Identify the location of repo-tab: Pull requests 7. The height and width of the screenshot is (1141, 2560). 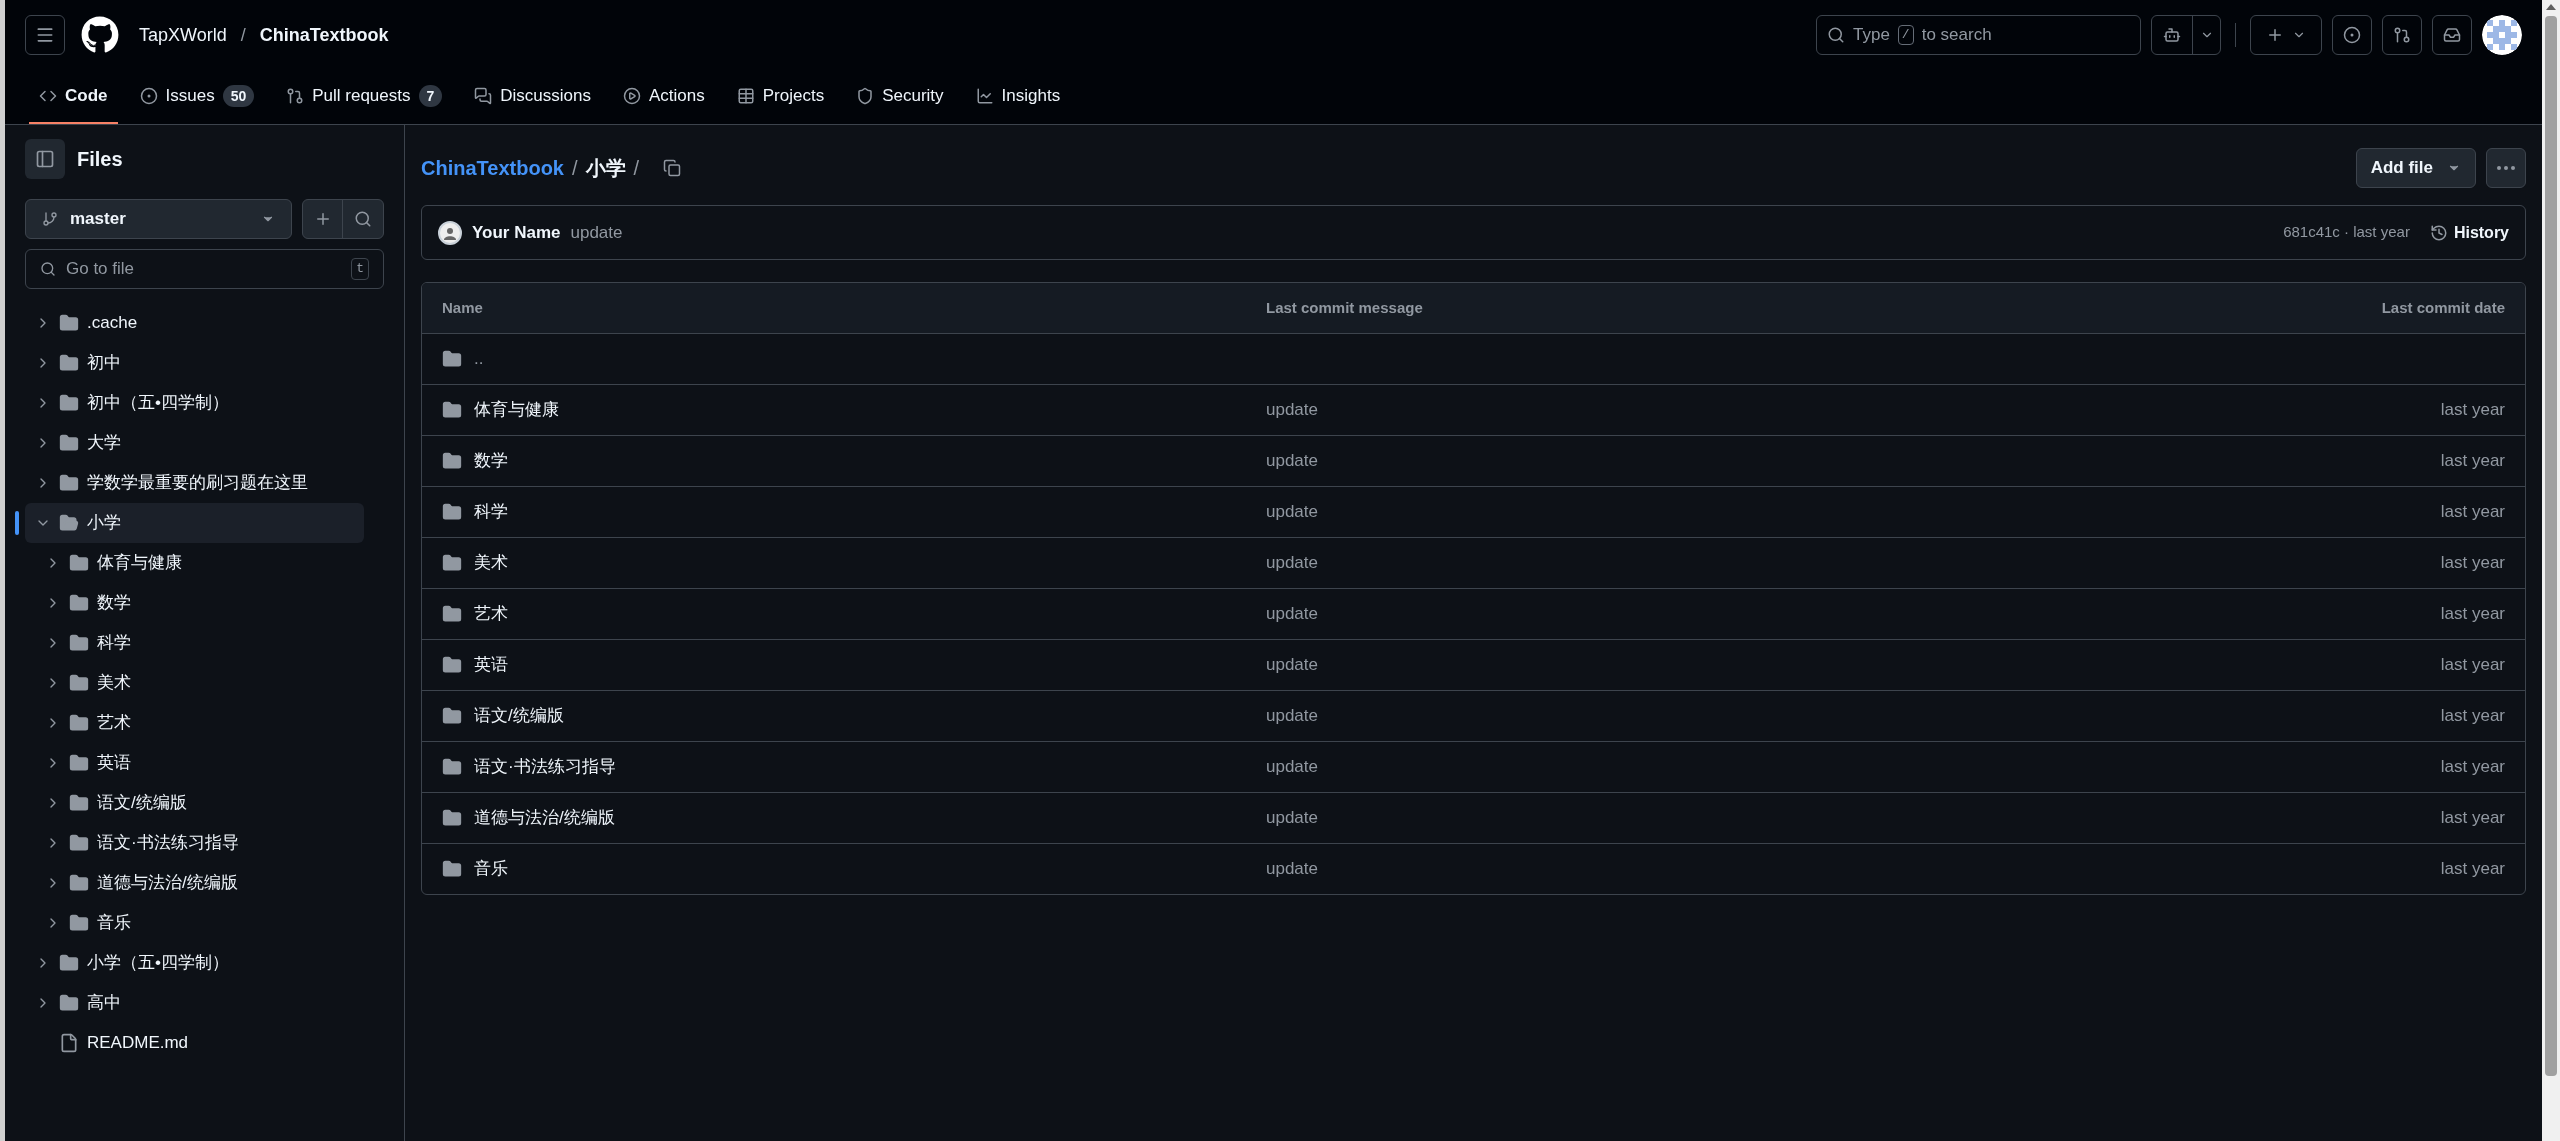
(364, 97).